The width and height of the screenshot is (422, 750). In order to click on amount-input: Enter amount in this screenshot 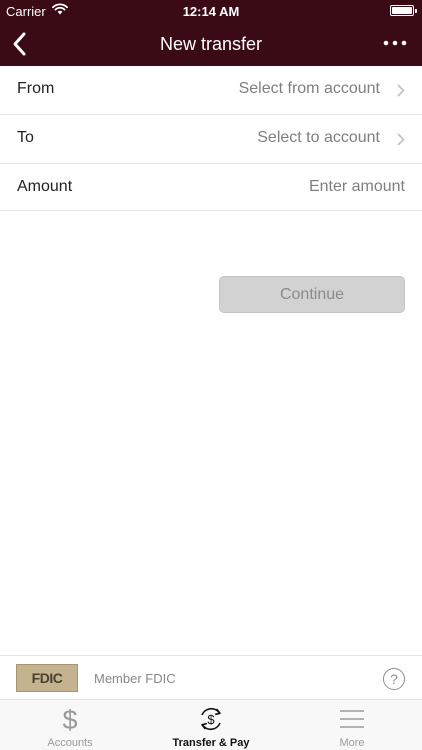, I will do `click(357, 187)`.